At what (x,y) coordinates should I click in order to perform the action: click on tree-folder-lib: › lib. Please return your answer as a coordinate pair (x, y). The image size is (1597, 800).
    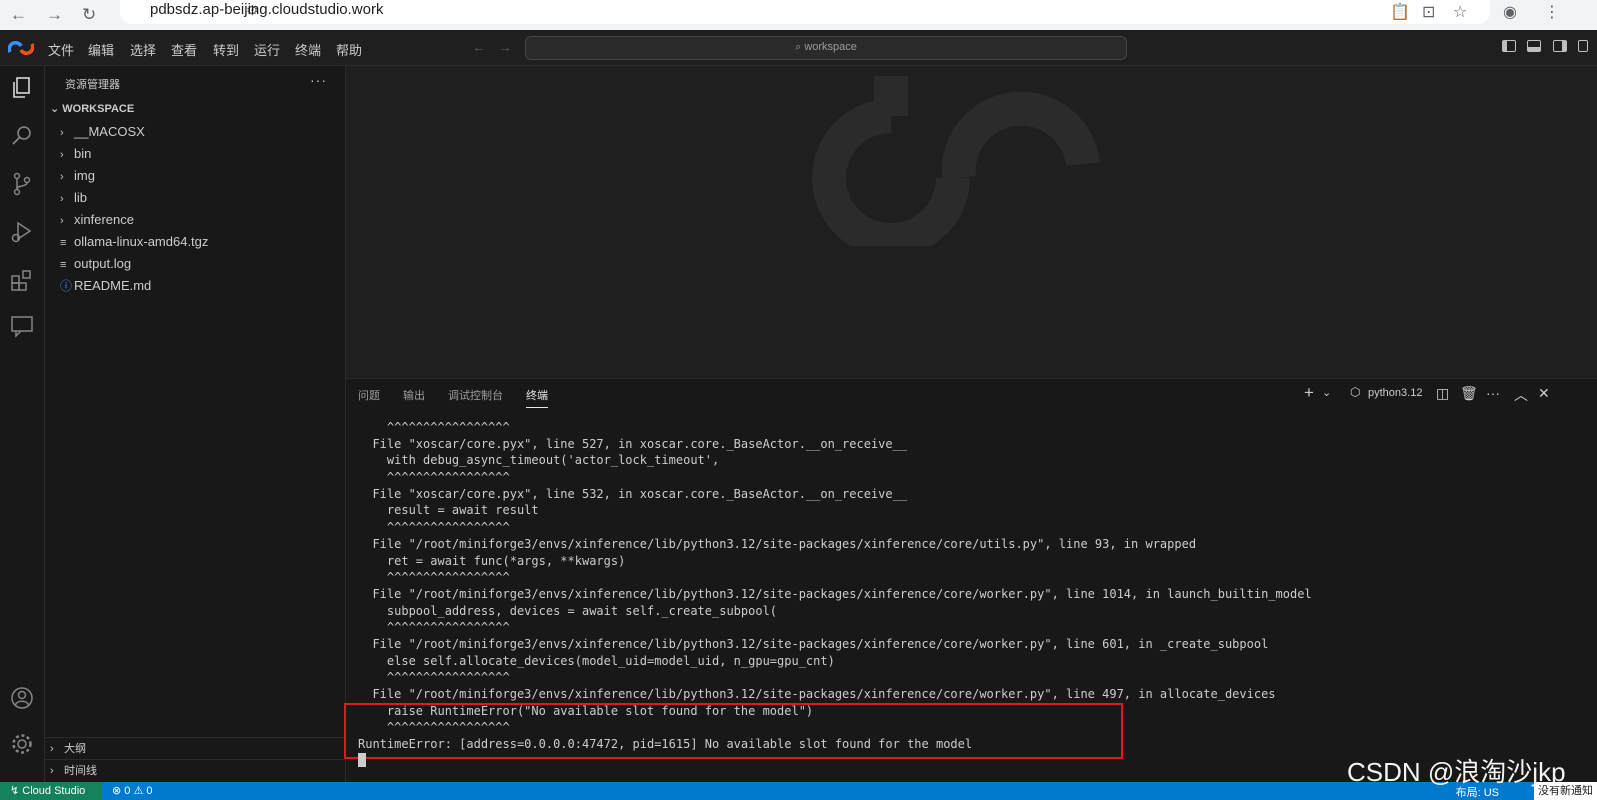
    Looking at the image, I should click on (73, 198).